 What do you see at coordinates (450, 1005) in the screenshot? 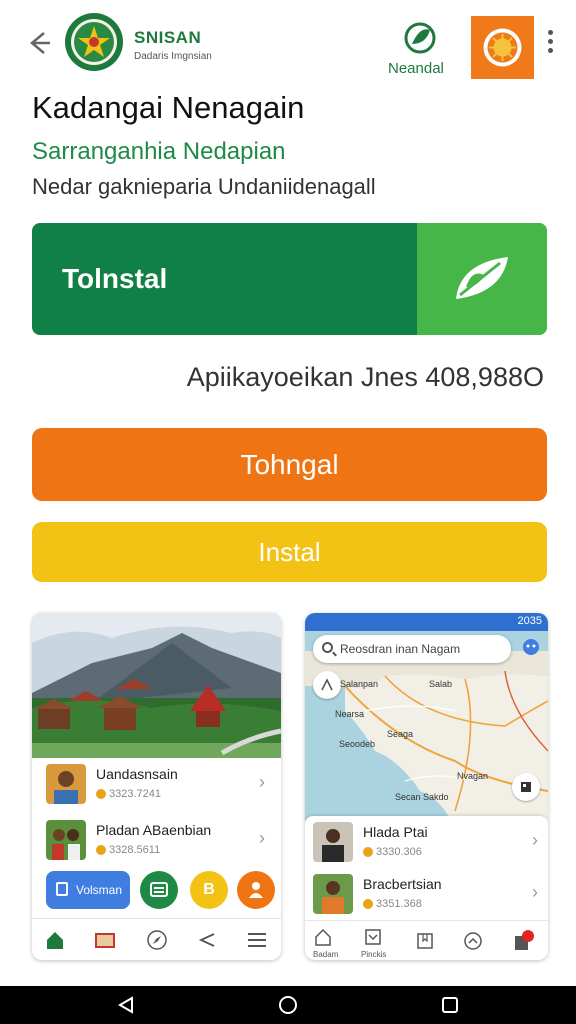
I see `recents-square-icon` at bounding box center [450, 1005].